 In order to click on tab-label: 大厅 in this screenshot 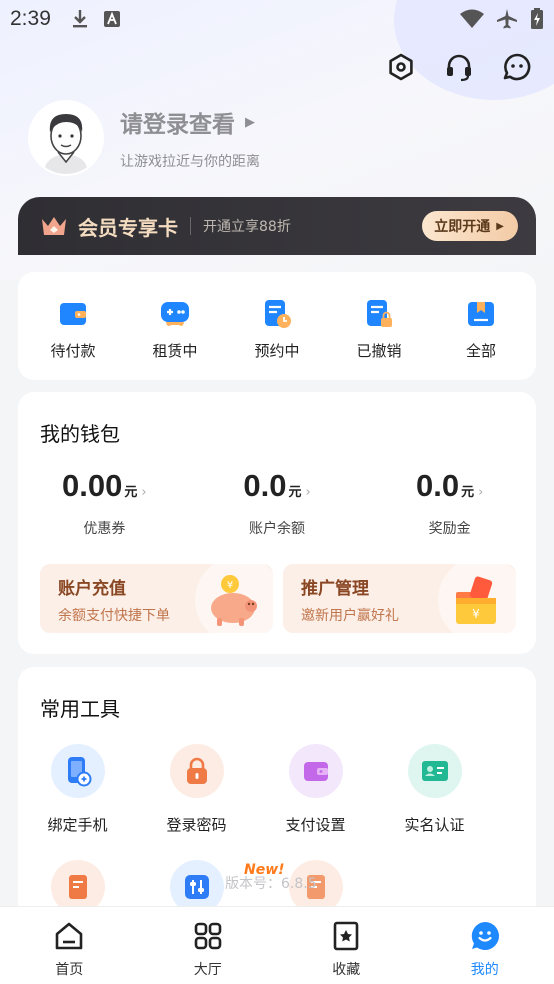, I will do `click(207, 970)`.